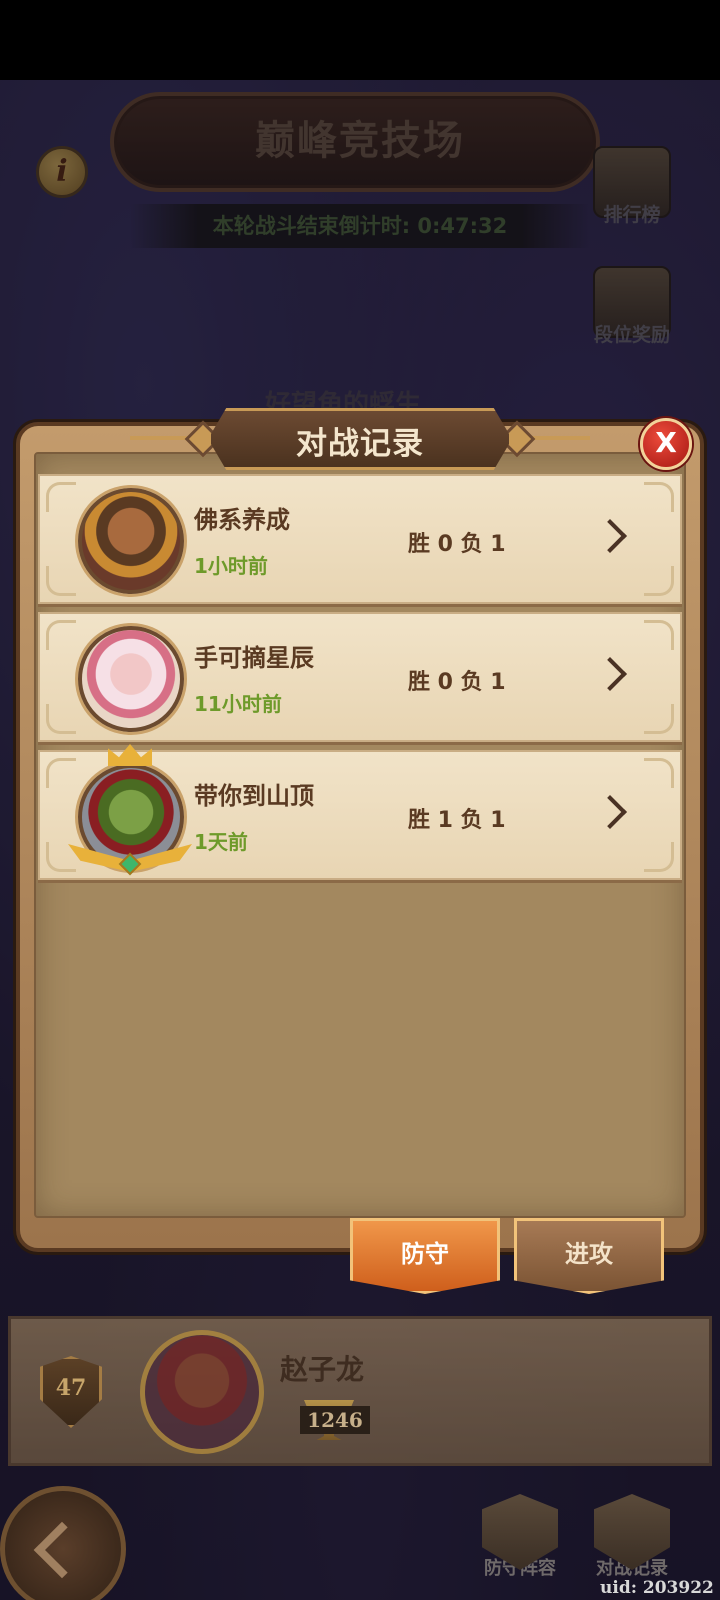 The image size is (720, 1600). What do you see at coordinates (360, 444) in the screenshot?
I see `dialog-title: 对战记录` at bounding box center [360, 444].